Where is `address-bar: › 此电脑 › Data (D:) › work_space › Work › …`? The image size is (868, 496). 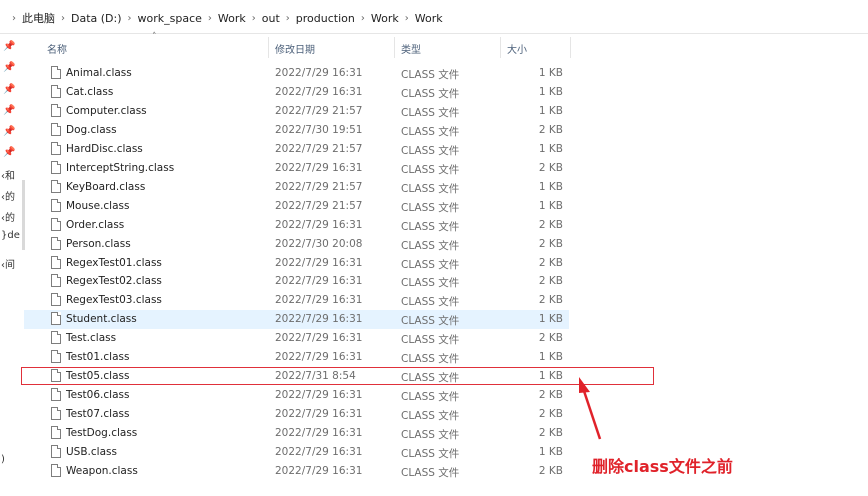
address-bar: › 此电脑 › Data (D:) › work_space › Work › … is located at coordinates (434, 17).